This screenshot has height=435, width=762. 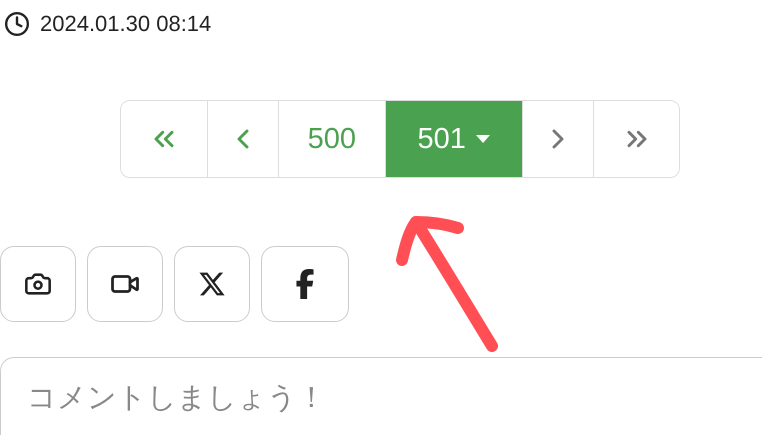 What do you see at coordinates (125, 284) in the screenshot?
I see `video-share-button` at bounding box center [125, 284].